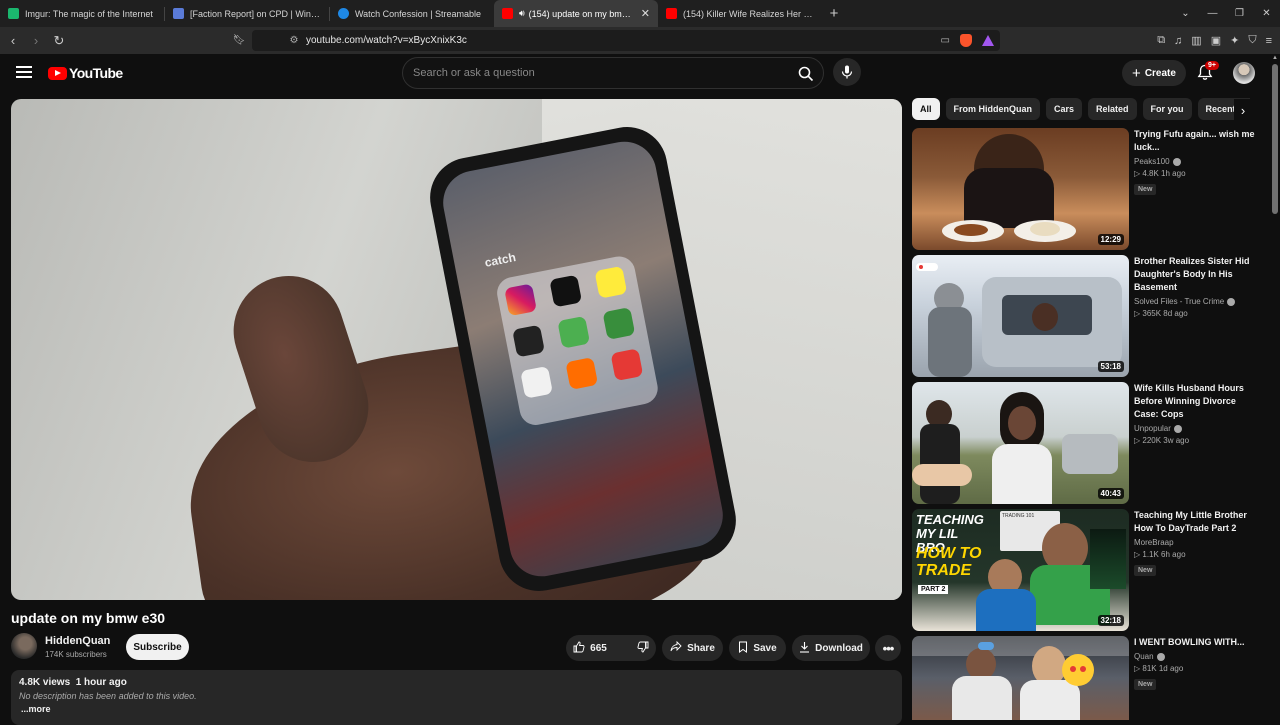 The height and width of the screenshot is (725, 1280). I want to click on dislike-button, so click(643, 648).